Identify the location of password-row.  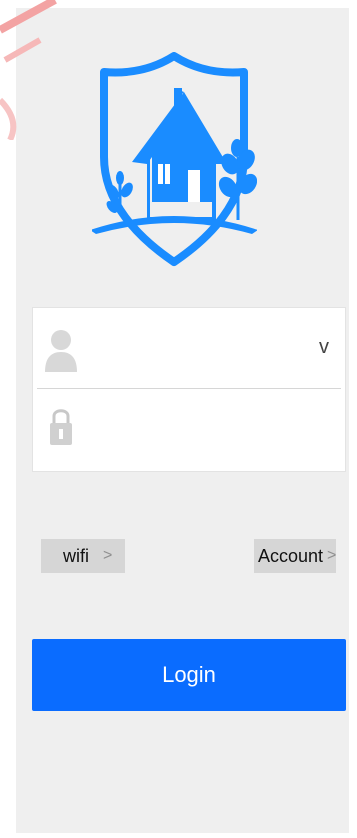
(189, 429).